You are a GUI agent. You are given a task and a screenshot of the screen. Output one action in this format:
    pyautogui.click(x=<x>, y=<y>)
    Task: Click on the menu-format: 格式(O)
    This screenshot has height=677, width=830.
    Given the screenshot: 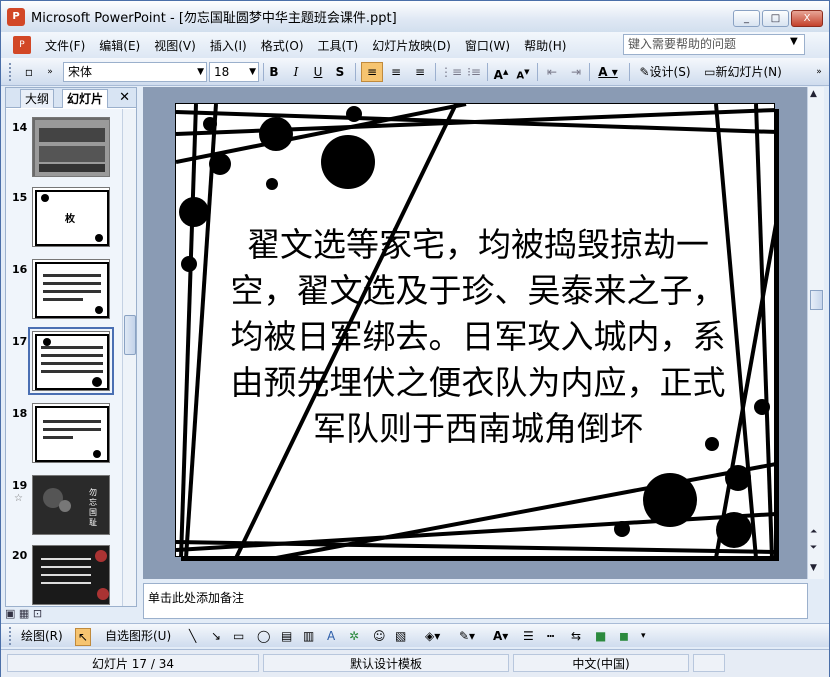 What is the action you would take?
    pyautogui.click(x=282, y=45)
    